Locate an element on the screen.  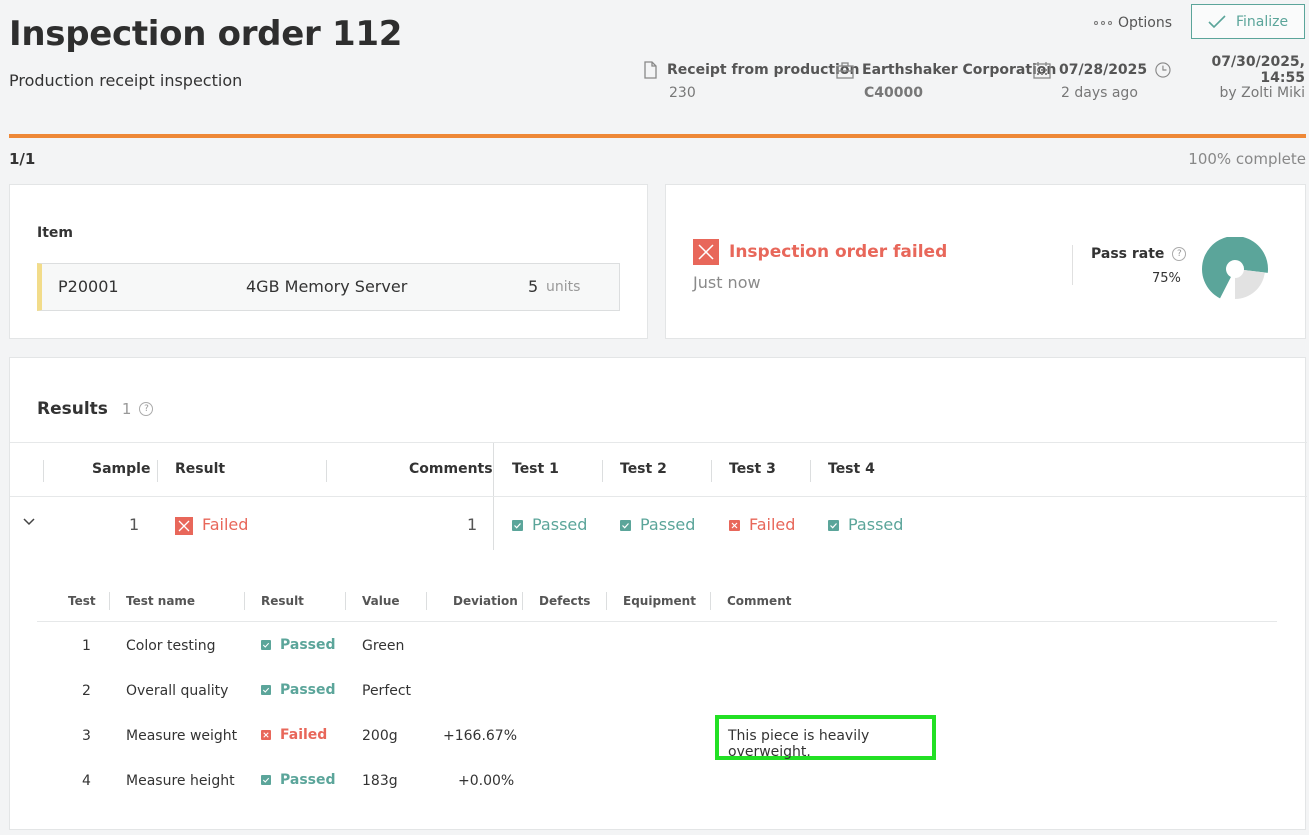
meta-source-label: Receipt from production is located at coordinates (763, 70).